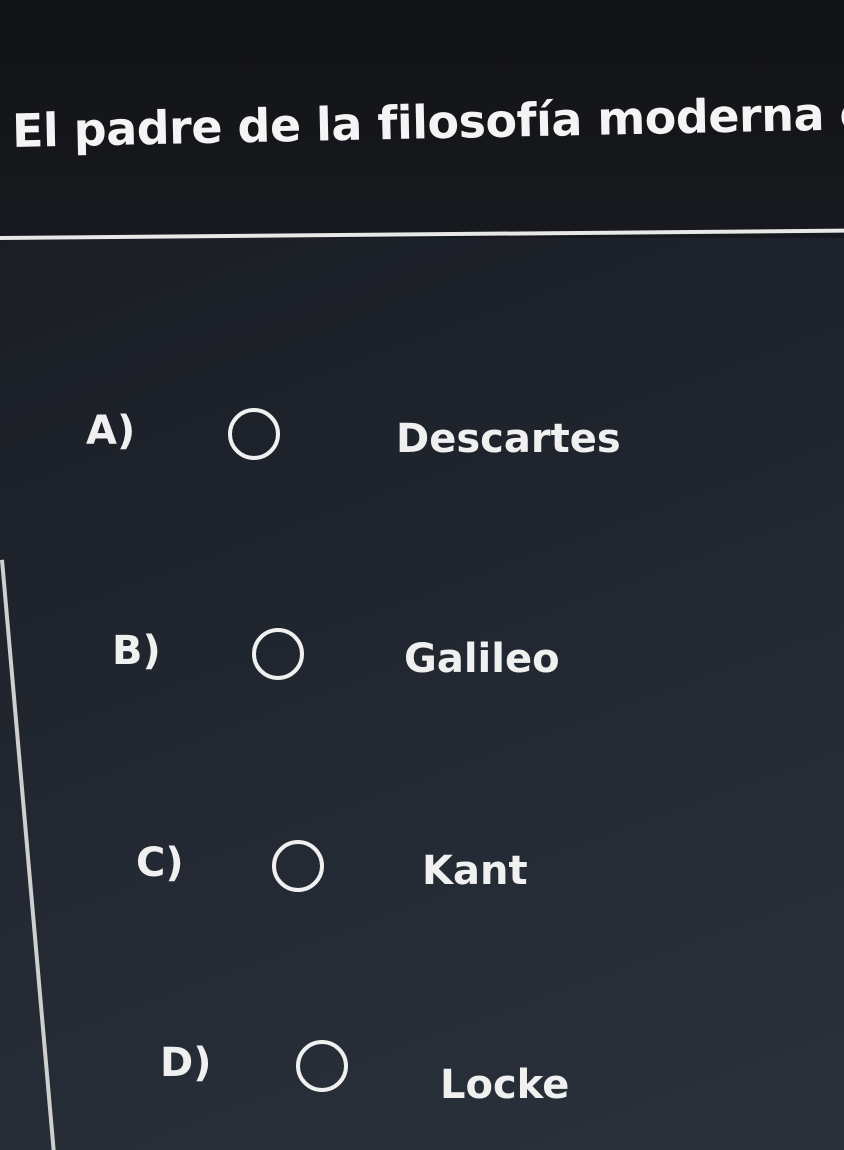 The height and width of the screenshot is (1150, 844). Describe the element at coordinates (29, 854) in the screenshot. I see `panel-left-edge` at that location.